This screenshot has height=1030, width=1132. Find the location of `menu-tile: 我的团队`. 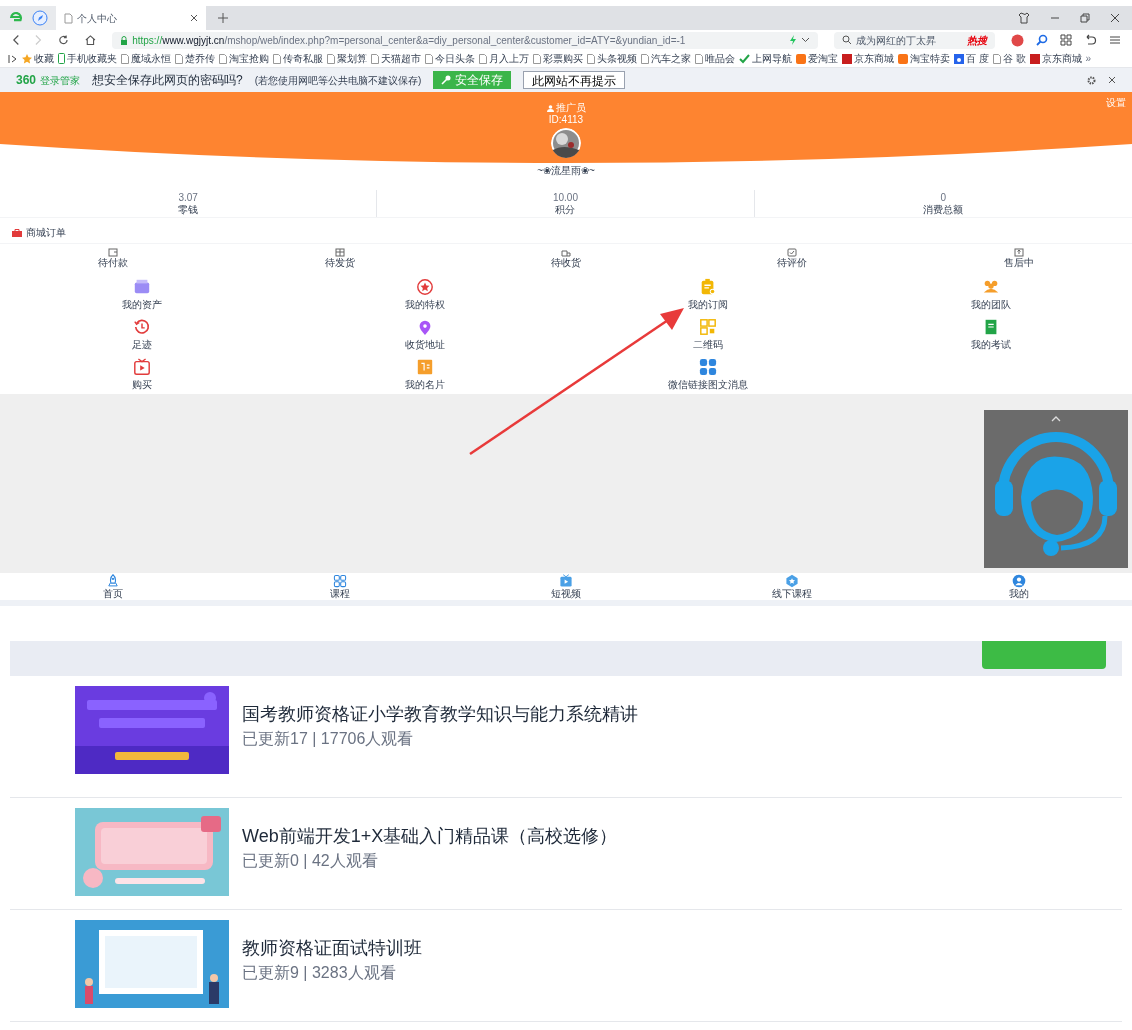

menu-tile: 我的团队 is located at coordinates (990, 294).